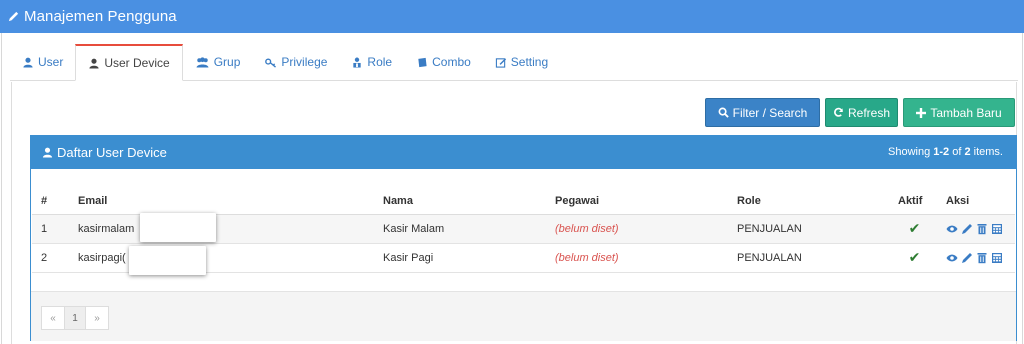 This screenshot has height=344, width=1024. What do you see at coordinates (304, 62) in the screenshot?
I see `tab-privilege-label: Privilege` at bounding box center [304, 62].